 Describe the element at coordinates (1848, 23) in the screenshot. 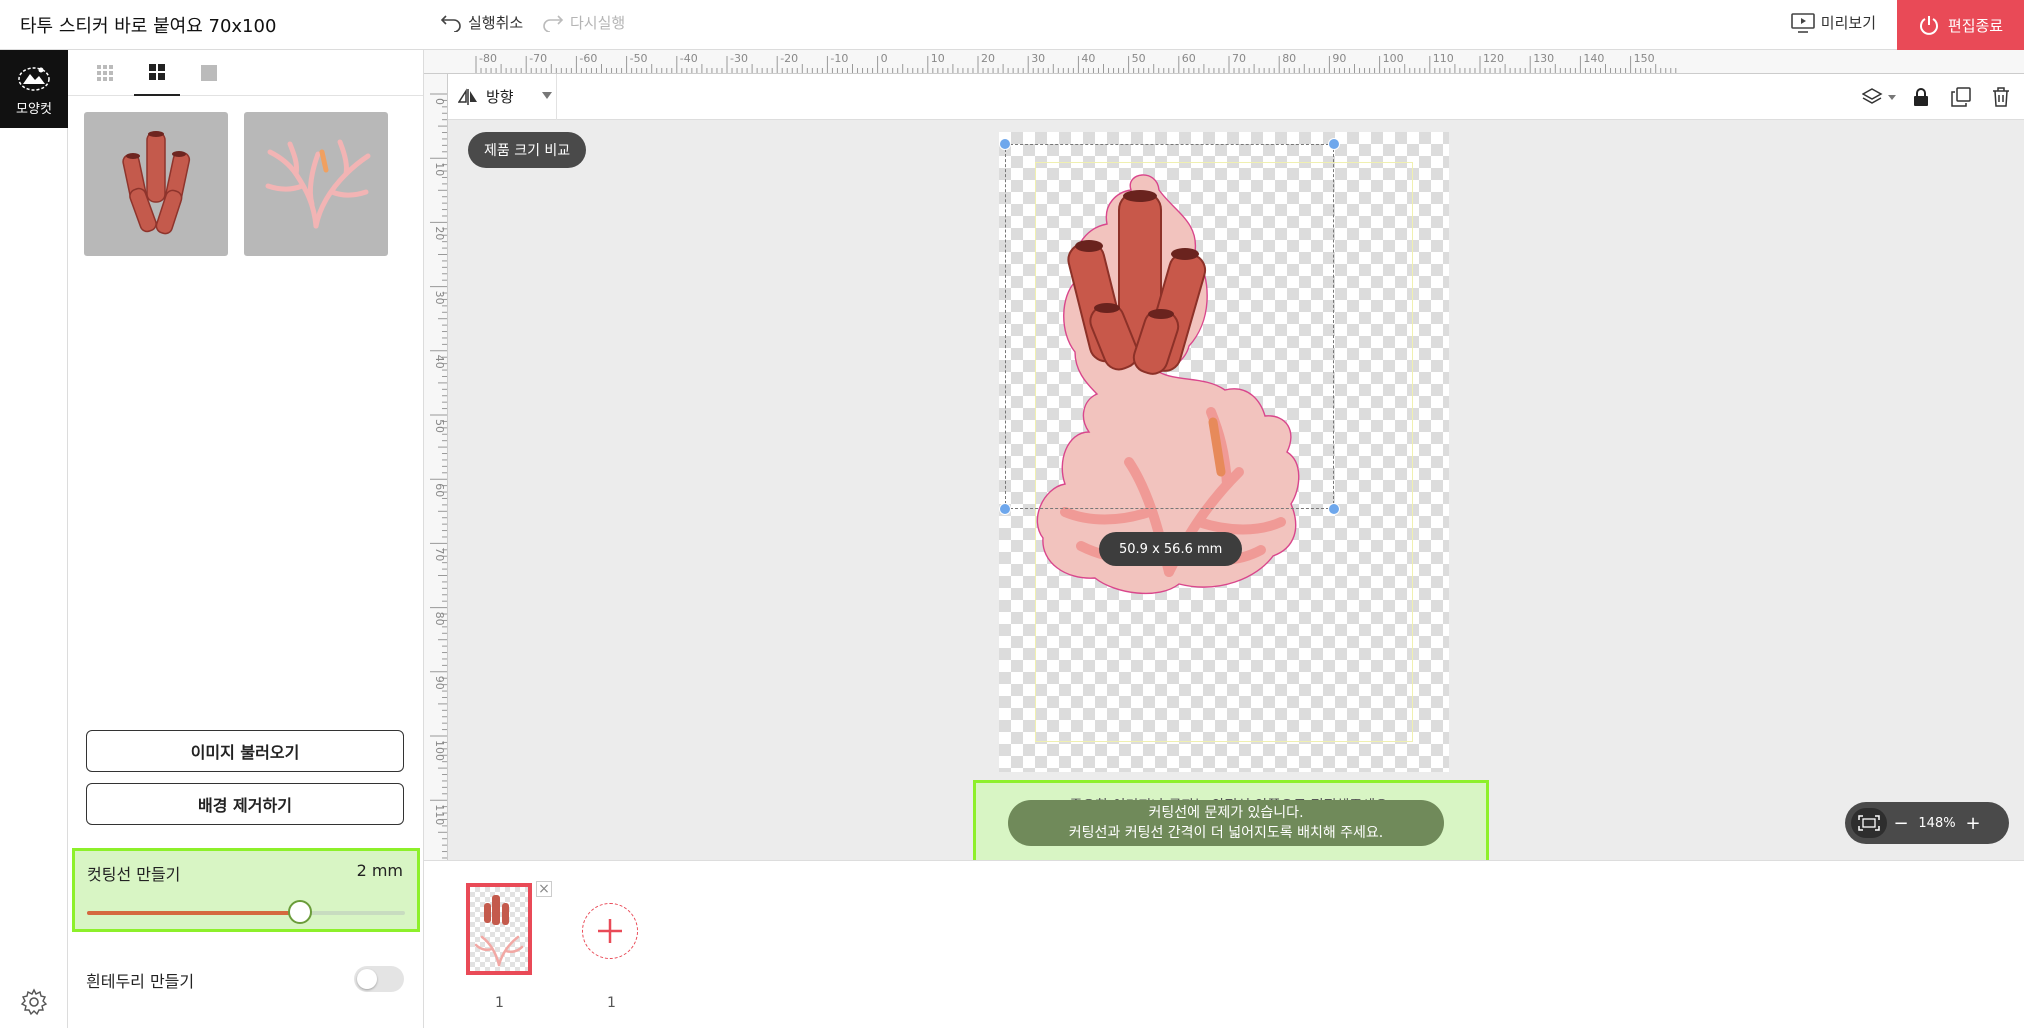

I see `preview-label: 미리보기` at that location.